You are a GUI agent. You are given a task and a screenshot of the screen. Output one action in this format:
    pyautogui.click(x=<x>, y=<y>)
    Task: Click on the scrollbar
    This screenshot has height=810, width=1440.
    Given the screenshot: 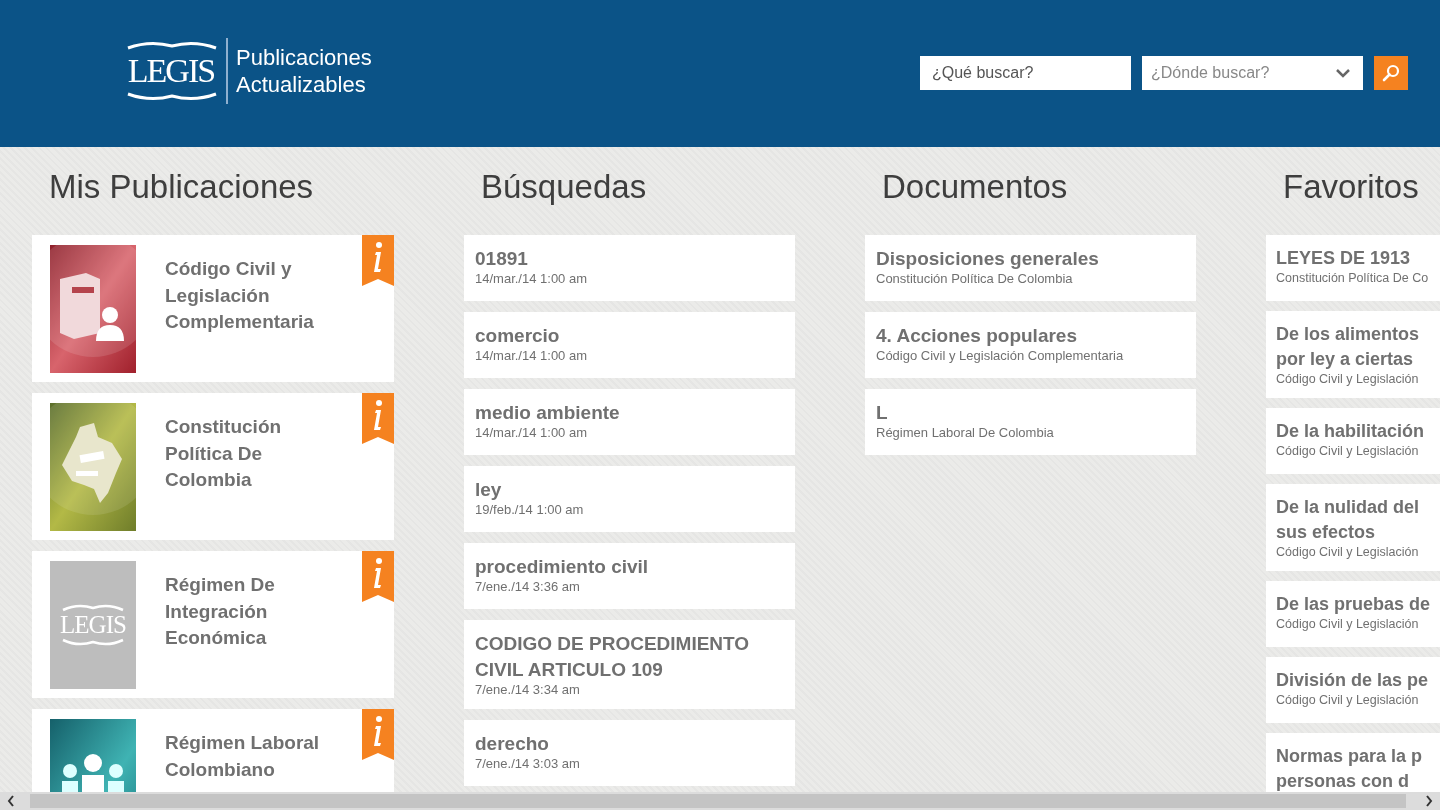 What is the action you would take?
    pyautogui.click(x=720, y=801)
    